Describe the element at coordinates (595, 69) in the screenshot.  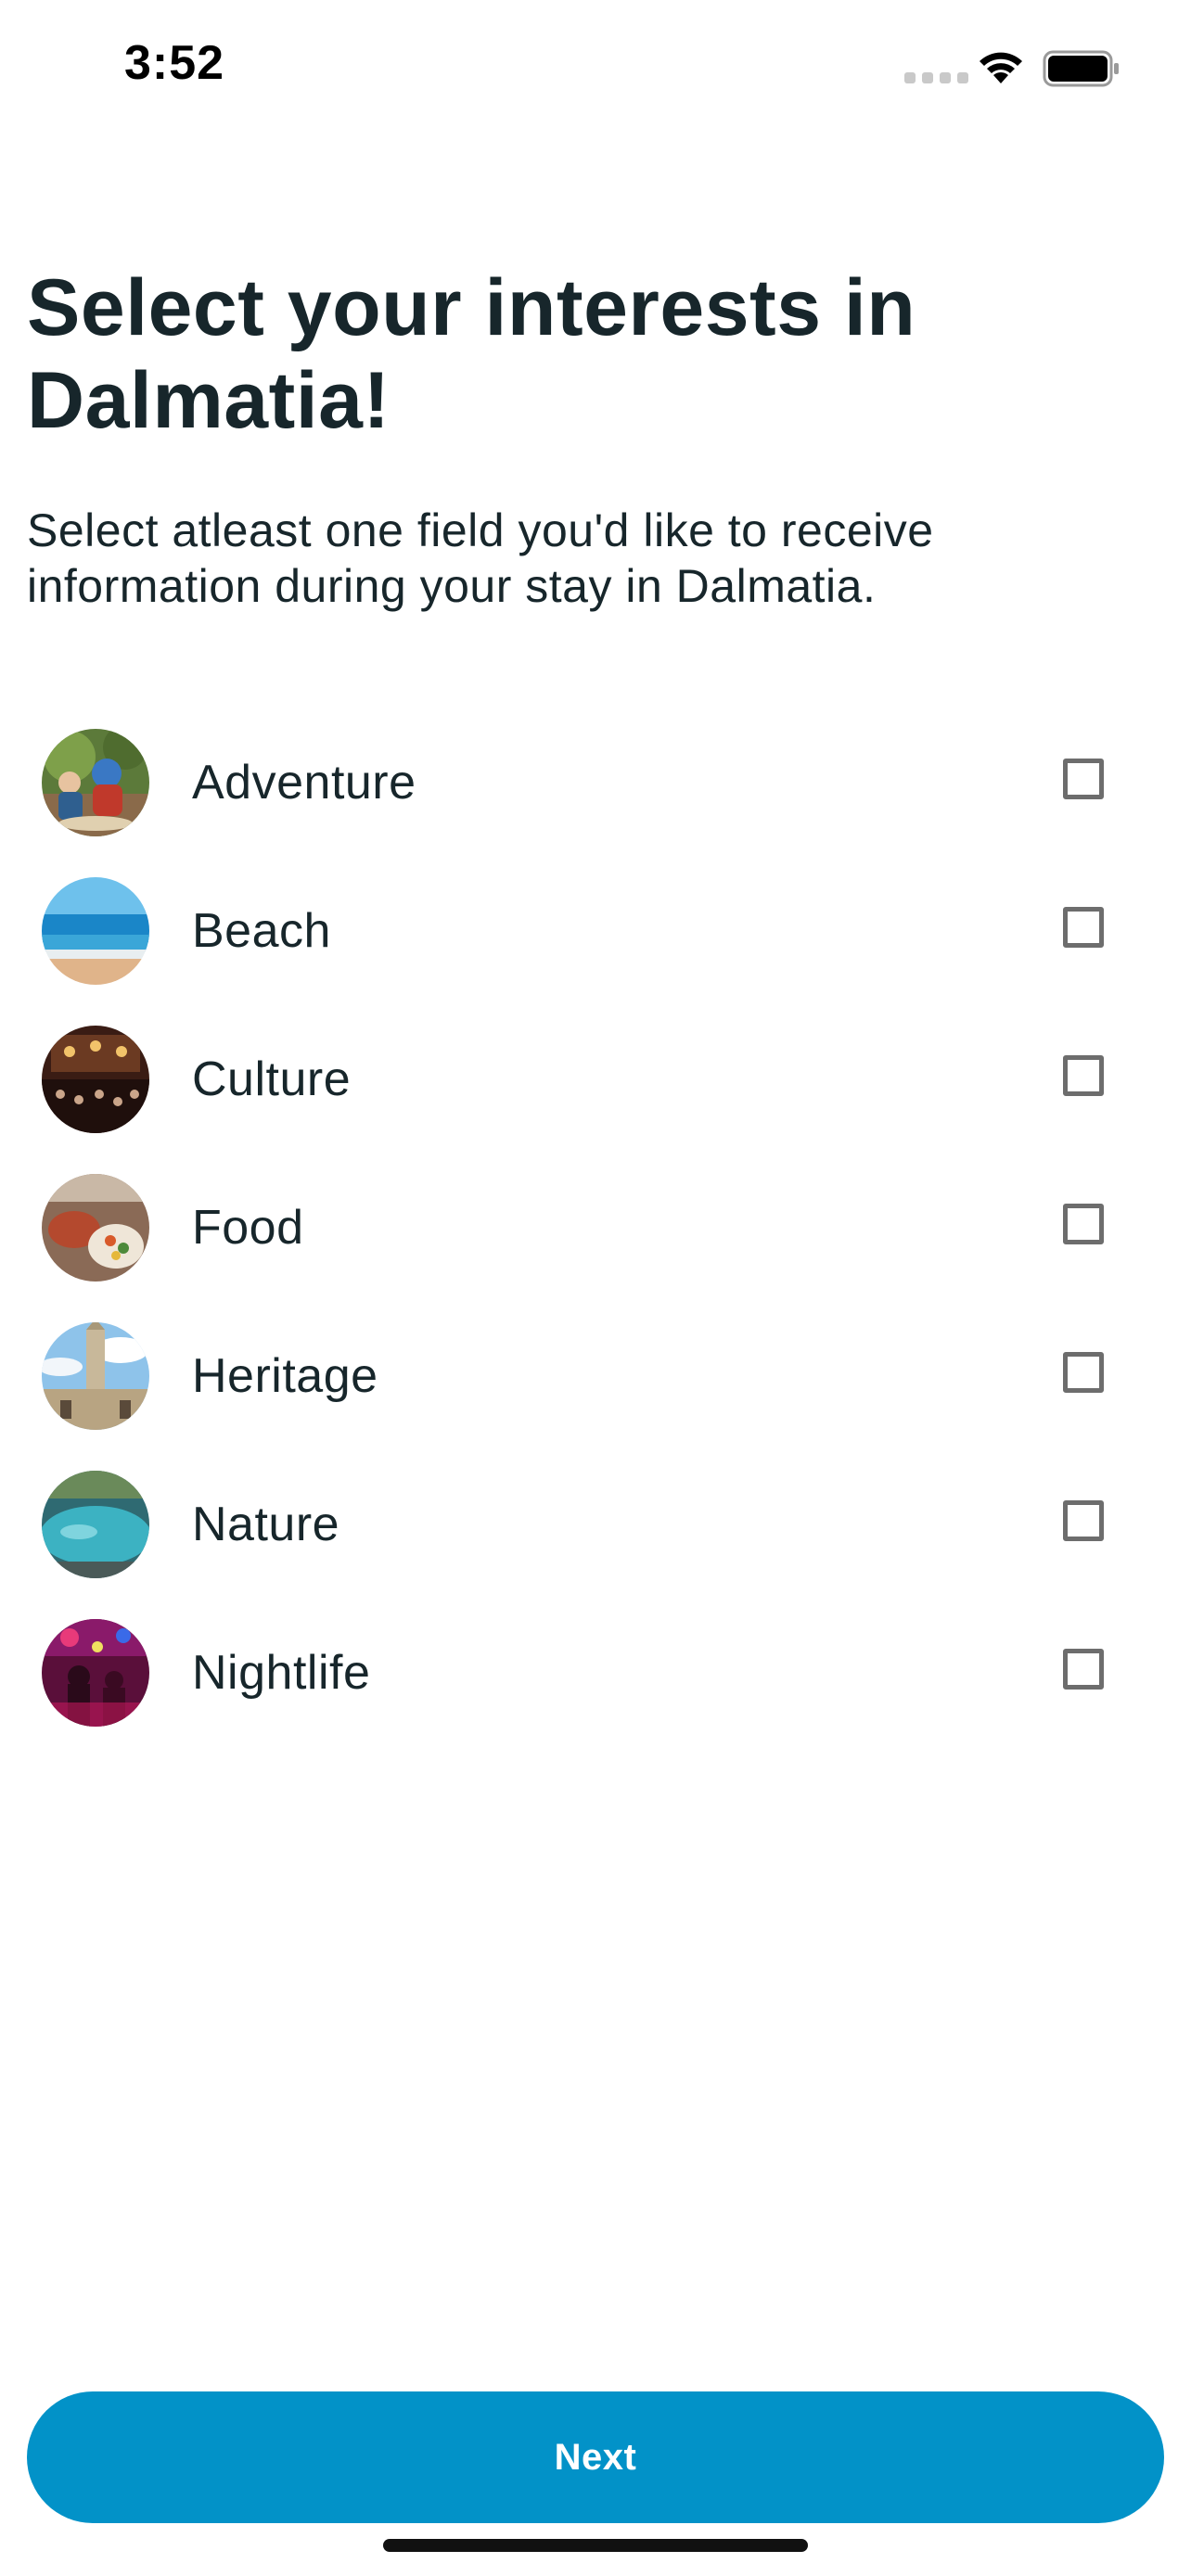
I see `status-bar: 3:52` at that location.